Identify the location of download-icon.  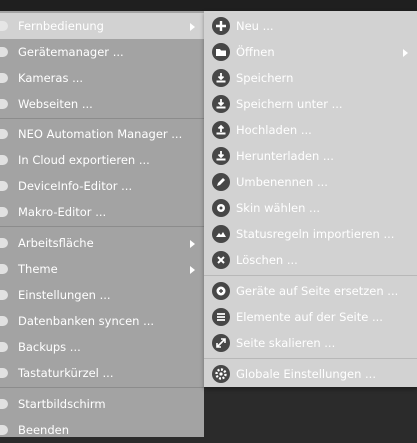
(221, 156).